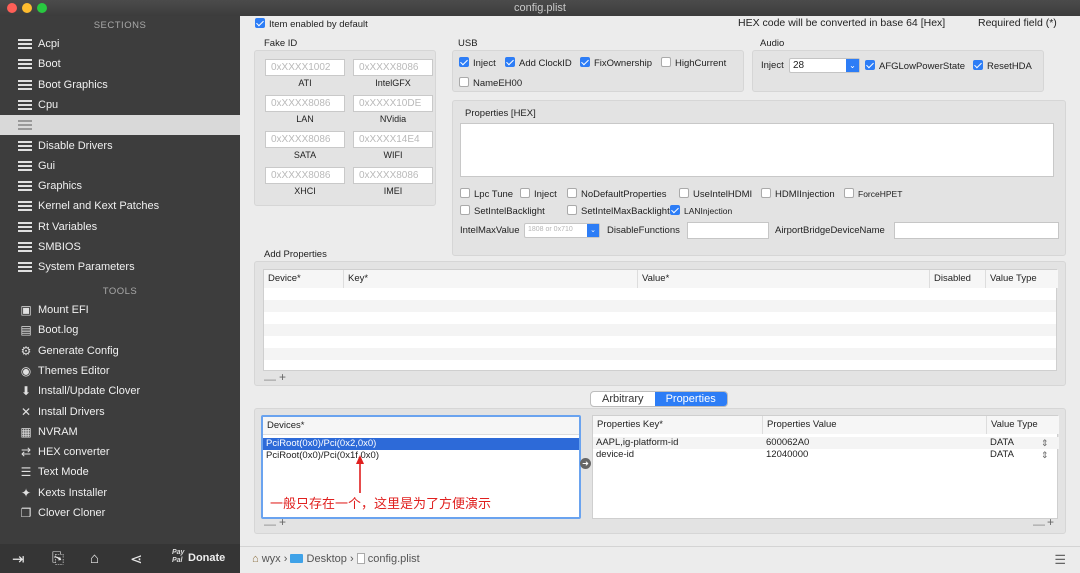 The width and height of the screenshot is (1080, 573). I want to click on col-properties-type: Value Type, so click(1023, 425).